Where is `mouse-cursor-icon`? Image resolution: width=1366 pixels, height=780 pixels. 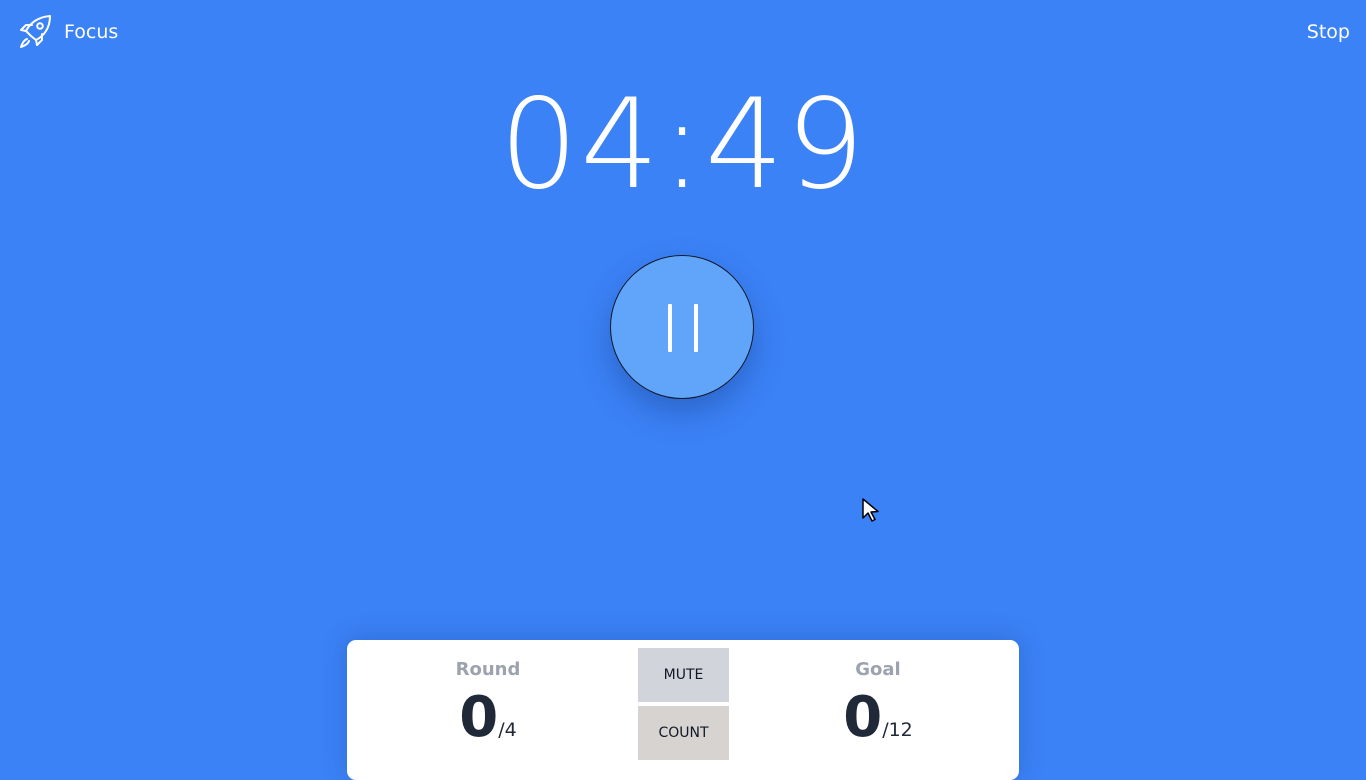 mouse-cursor-icon is located at coordinates (872, 512).